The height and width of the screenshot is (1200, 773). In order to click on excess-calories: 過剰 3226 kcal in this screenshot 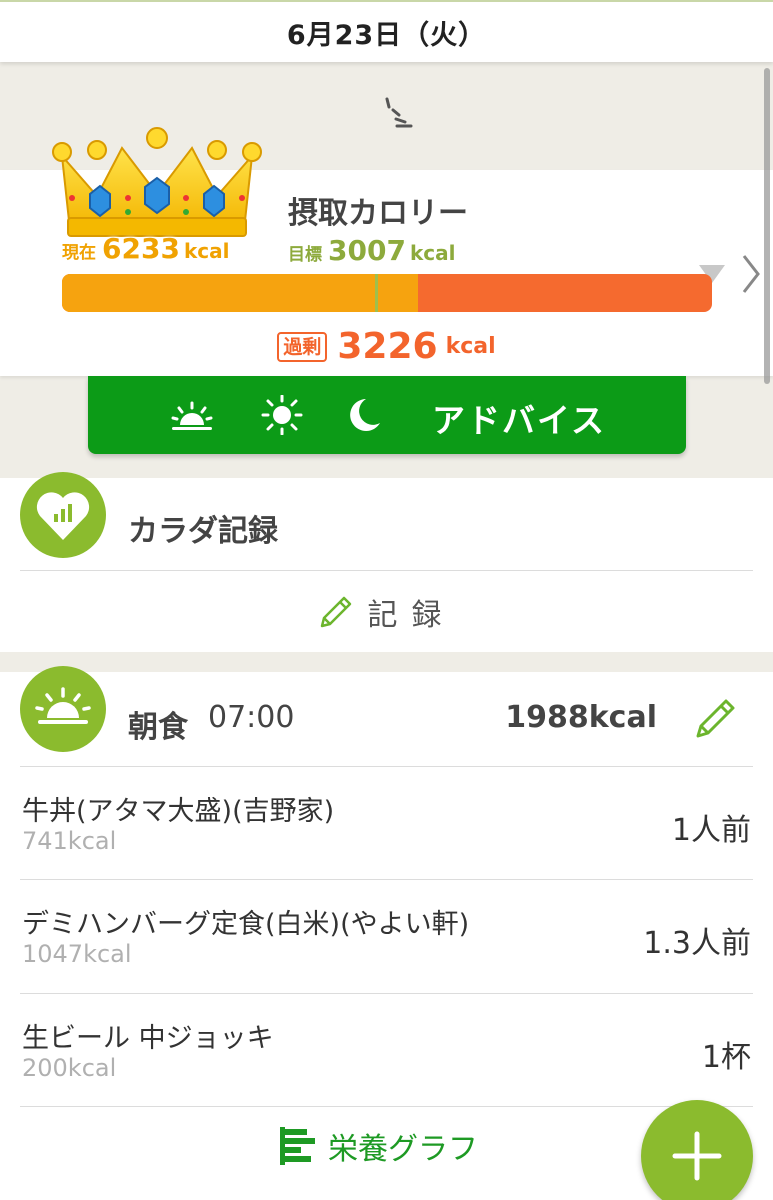, I will do `click(386, 346)`.